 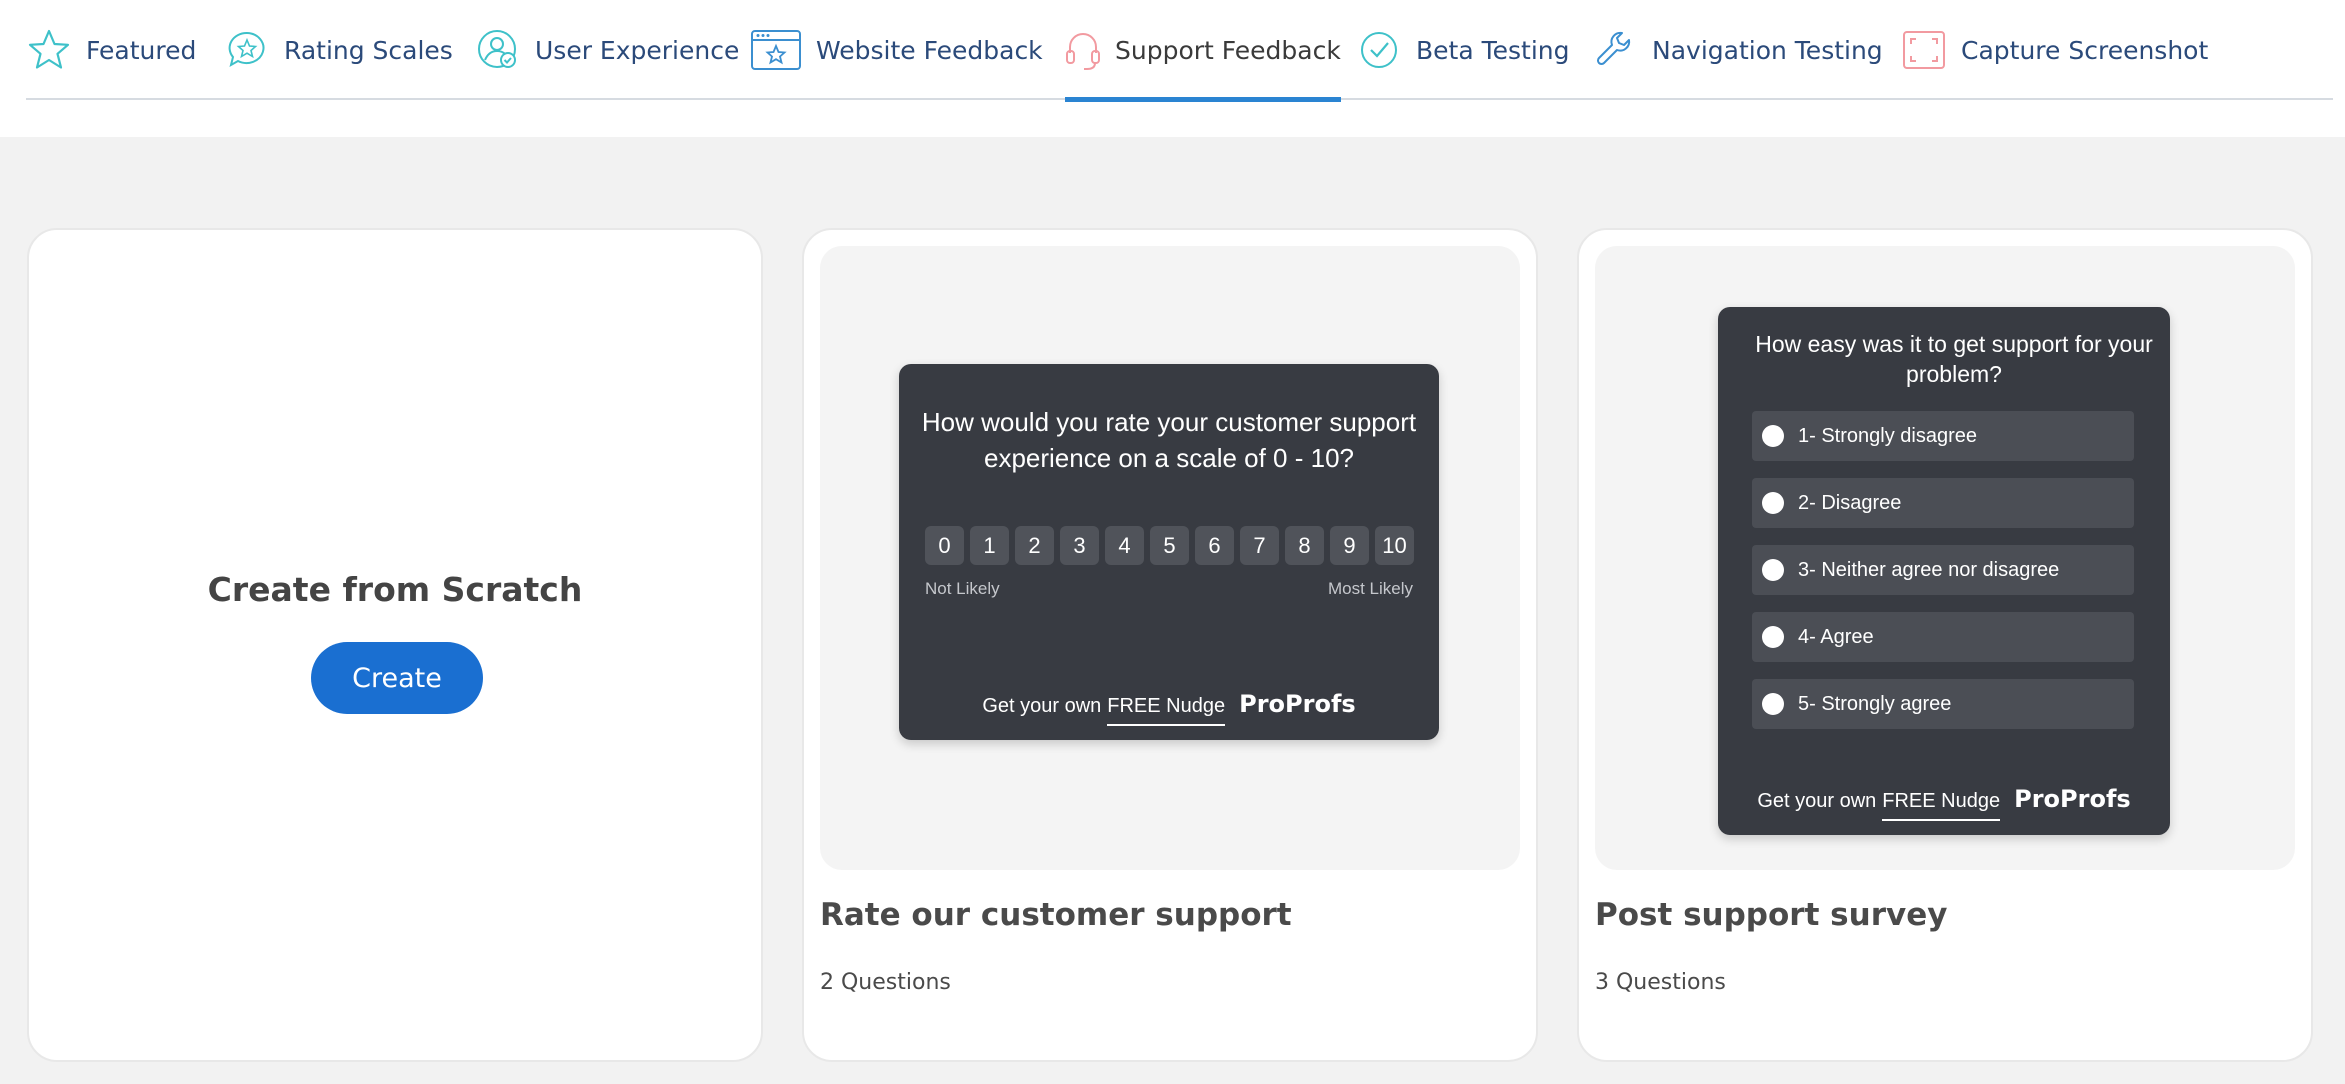 I want to click on question-count: 3 Questions, so click(x=1660, y=982).